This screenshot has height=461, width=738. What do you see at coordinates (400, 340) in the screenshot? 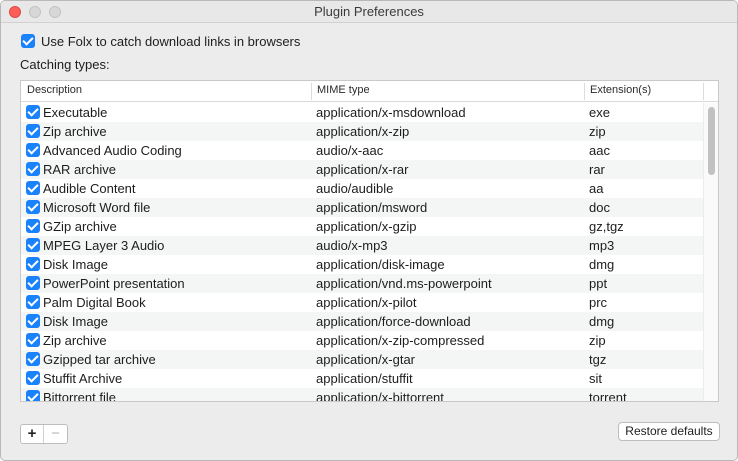
I see `row-mime-type: application/x-zip-compressed` at bounding box center [400, 340].